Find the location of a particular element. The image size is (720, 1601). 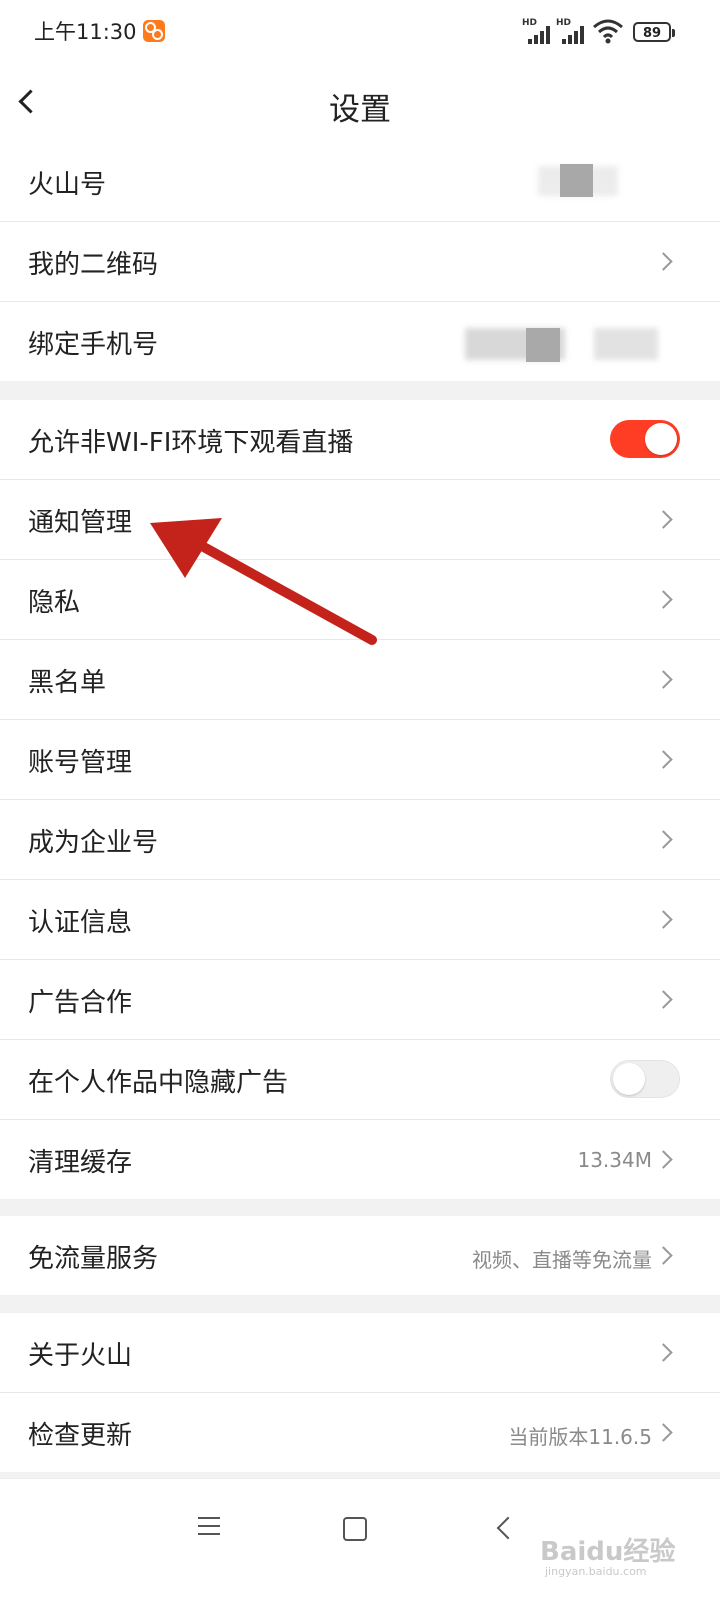

system-nav-bar: Baidu经验 jingyan.baidu.com is located at coordinates (360, 1539).